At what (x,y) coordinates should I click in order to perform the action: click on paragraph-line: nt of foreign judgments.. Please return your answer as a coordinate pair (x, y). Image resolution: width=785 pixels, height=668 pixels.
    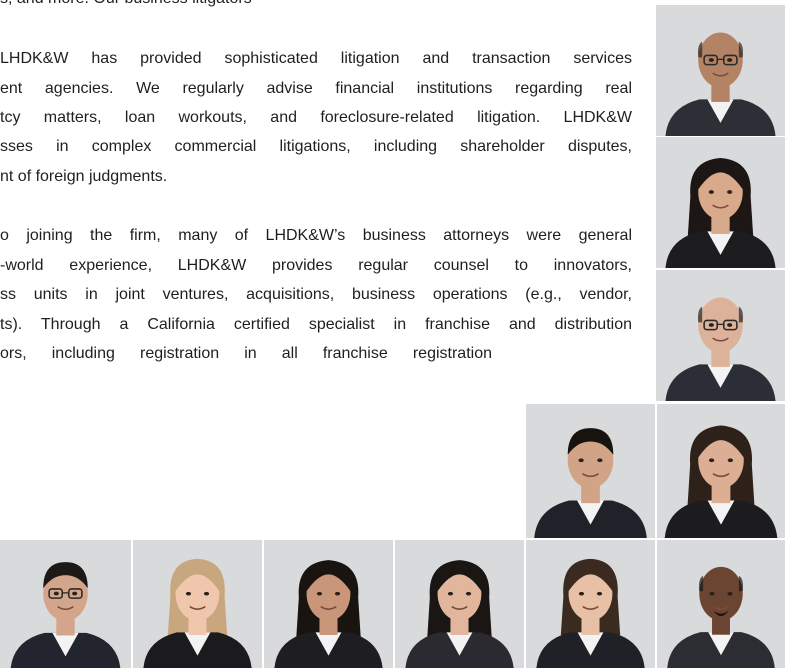
    Looking at the image, I should click on (84, 176).